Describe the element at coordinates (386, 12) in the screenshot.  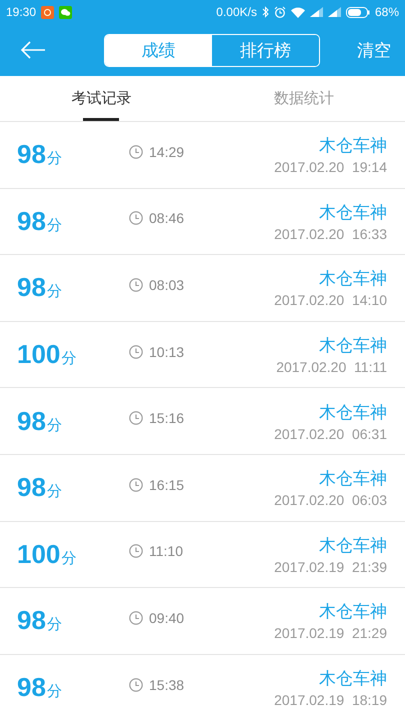
I see `battery-percent: 68%` at that location.